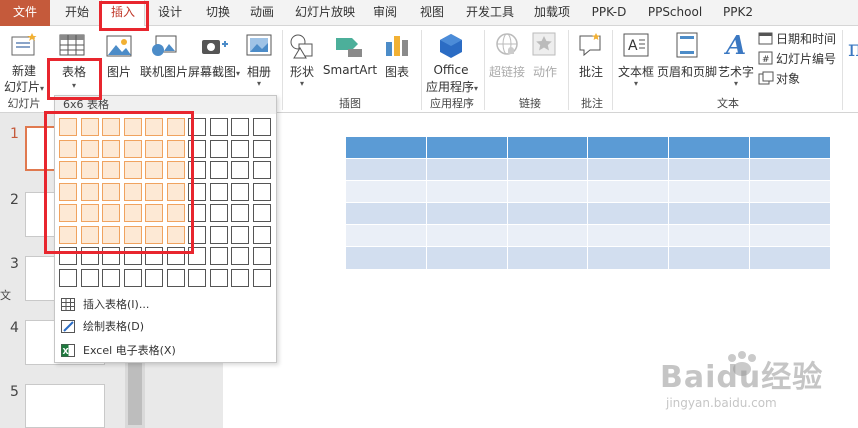 The image size is (858, 428). Describe the element at coordinates (452, 86) in the screenshot. I see `office-apps-button: 应用程序▾` at that location.